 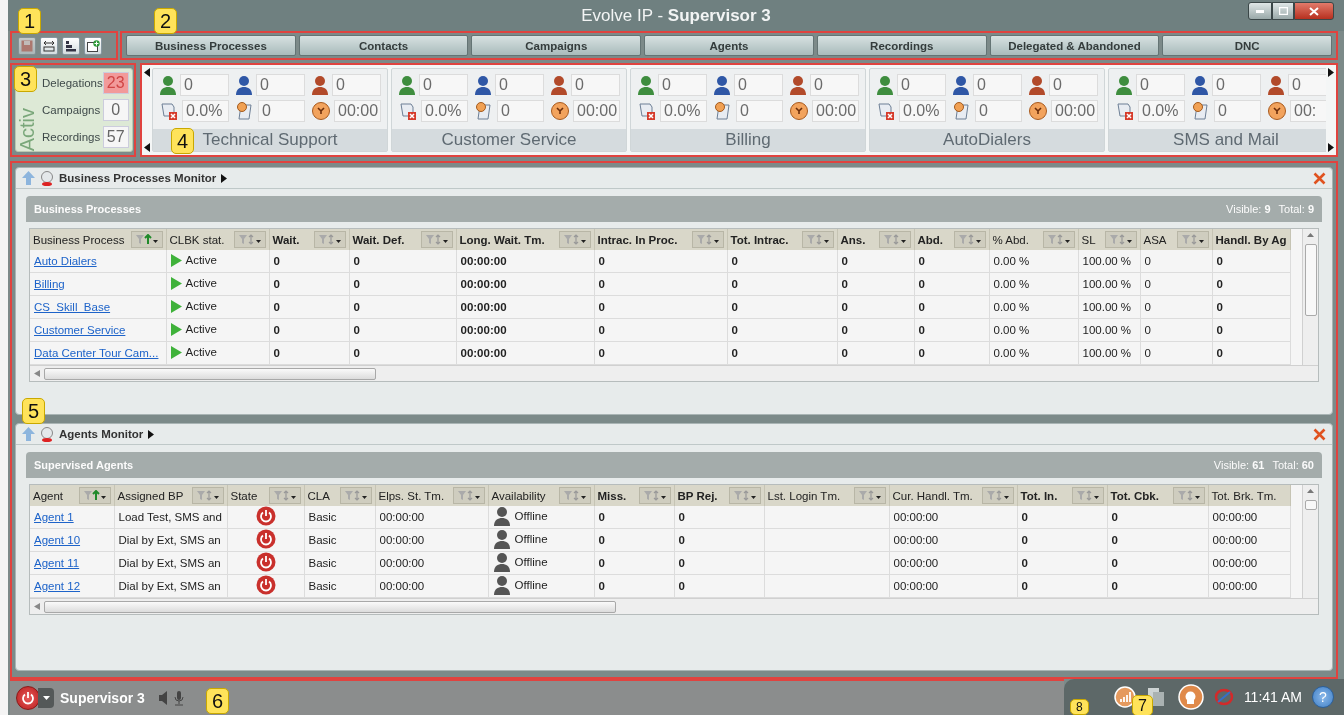 I want to click on monitor-title: Business Processes Monitor, so click(x=138, y=178).